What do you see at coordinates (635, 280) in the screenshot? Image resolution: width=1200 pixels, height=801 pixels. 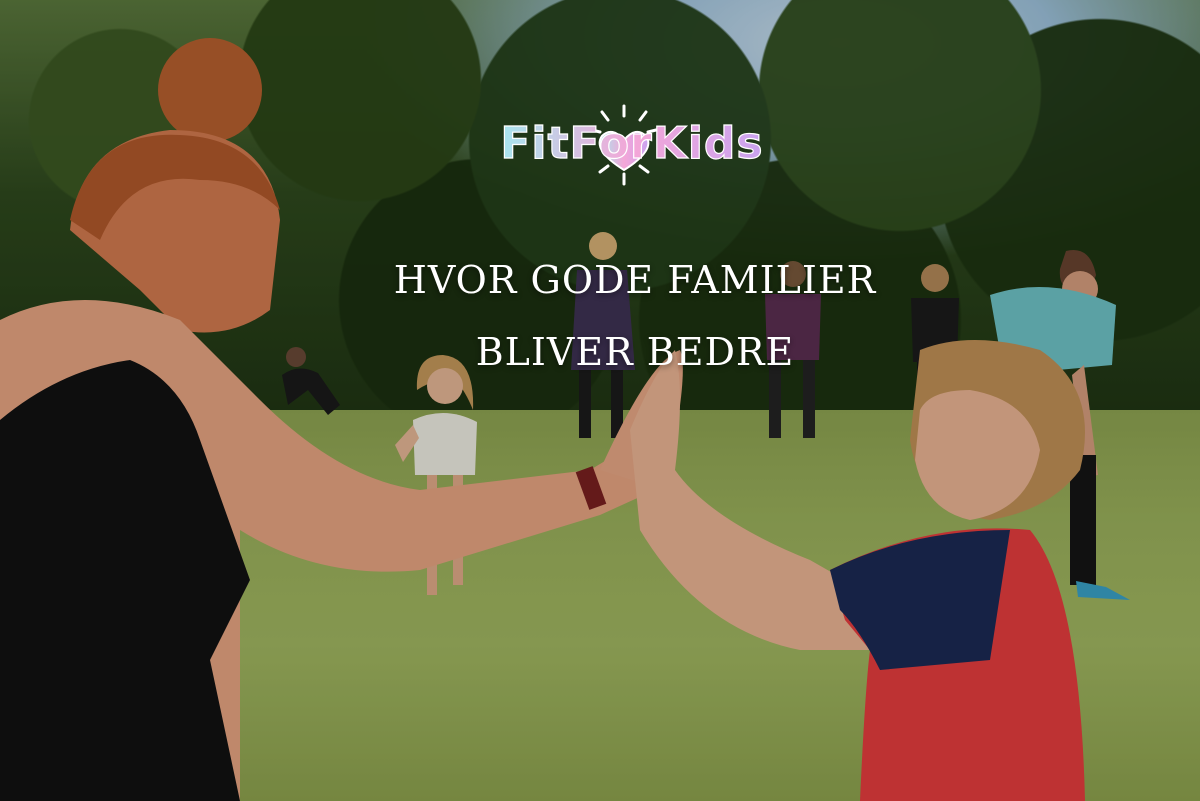 I see `headline-line-1: HVOR GODE FAMILIER` at bounding box center [635, 280].